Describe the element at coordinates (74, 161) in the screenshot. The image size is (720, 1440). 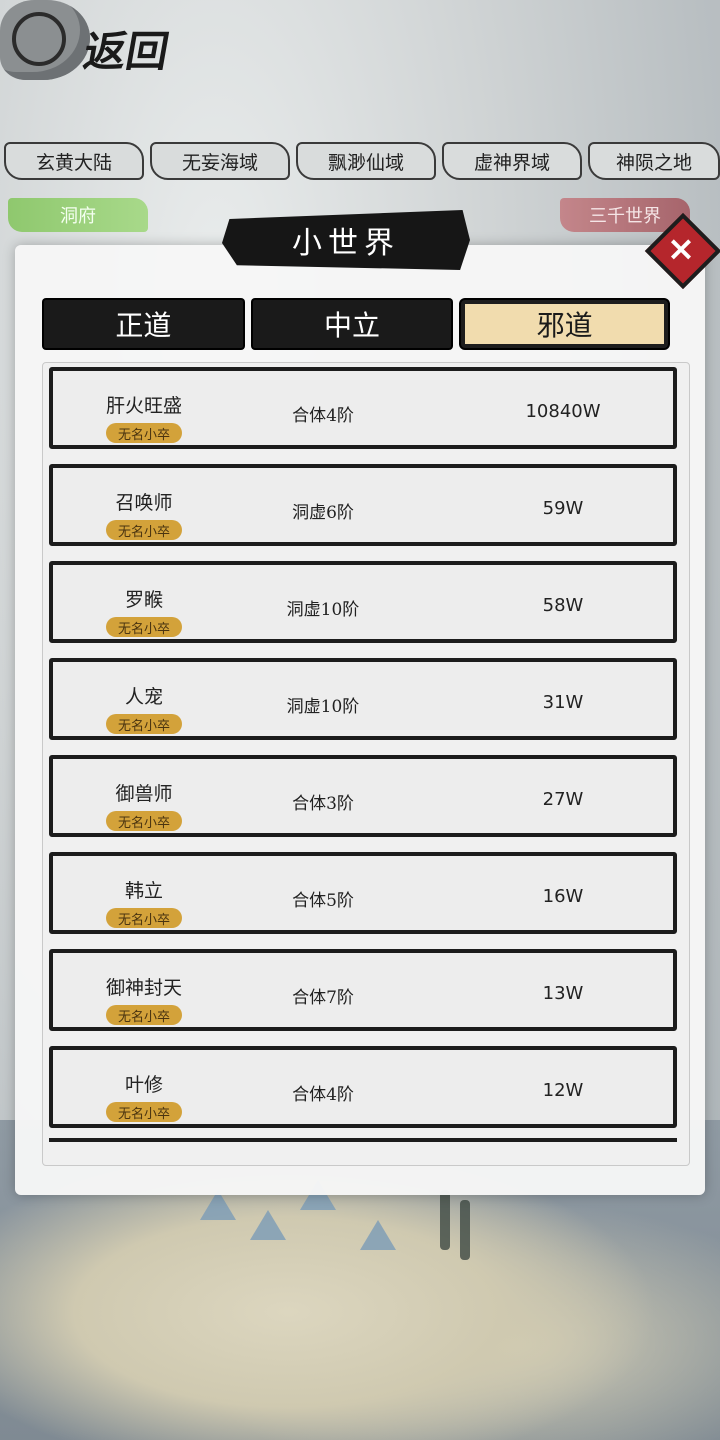
I see `region-tab: 玄黄大陆` at that location.